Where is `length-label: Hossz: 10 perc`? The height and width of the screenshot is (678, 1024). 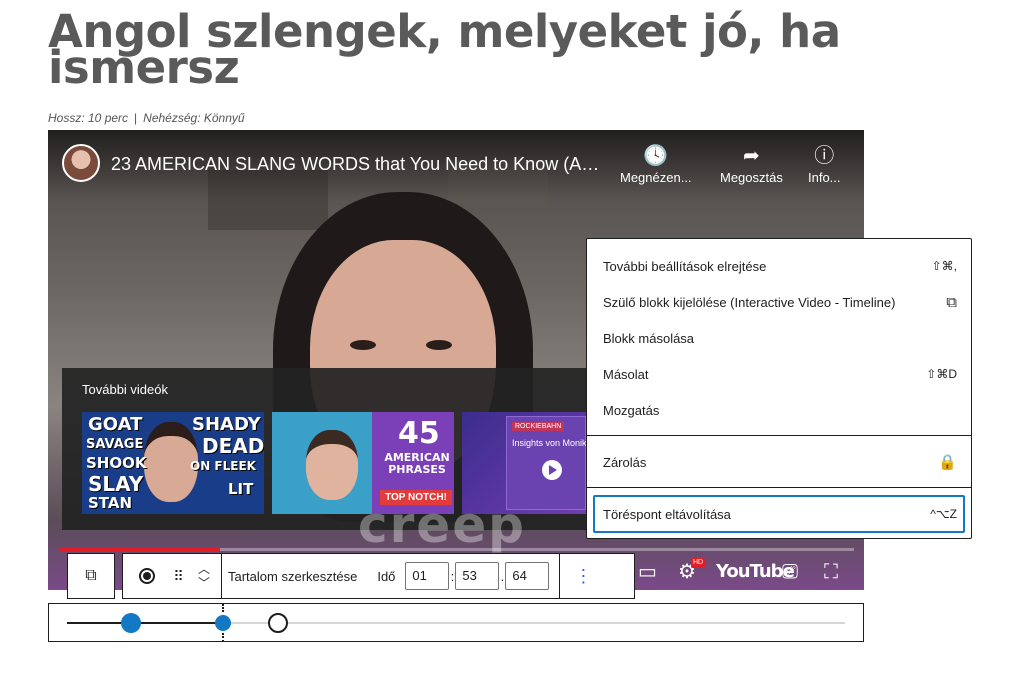
length-label: Hossz: 10 perc is located at coordinates (88, 118).